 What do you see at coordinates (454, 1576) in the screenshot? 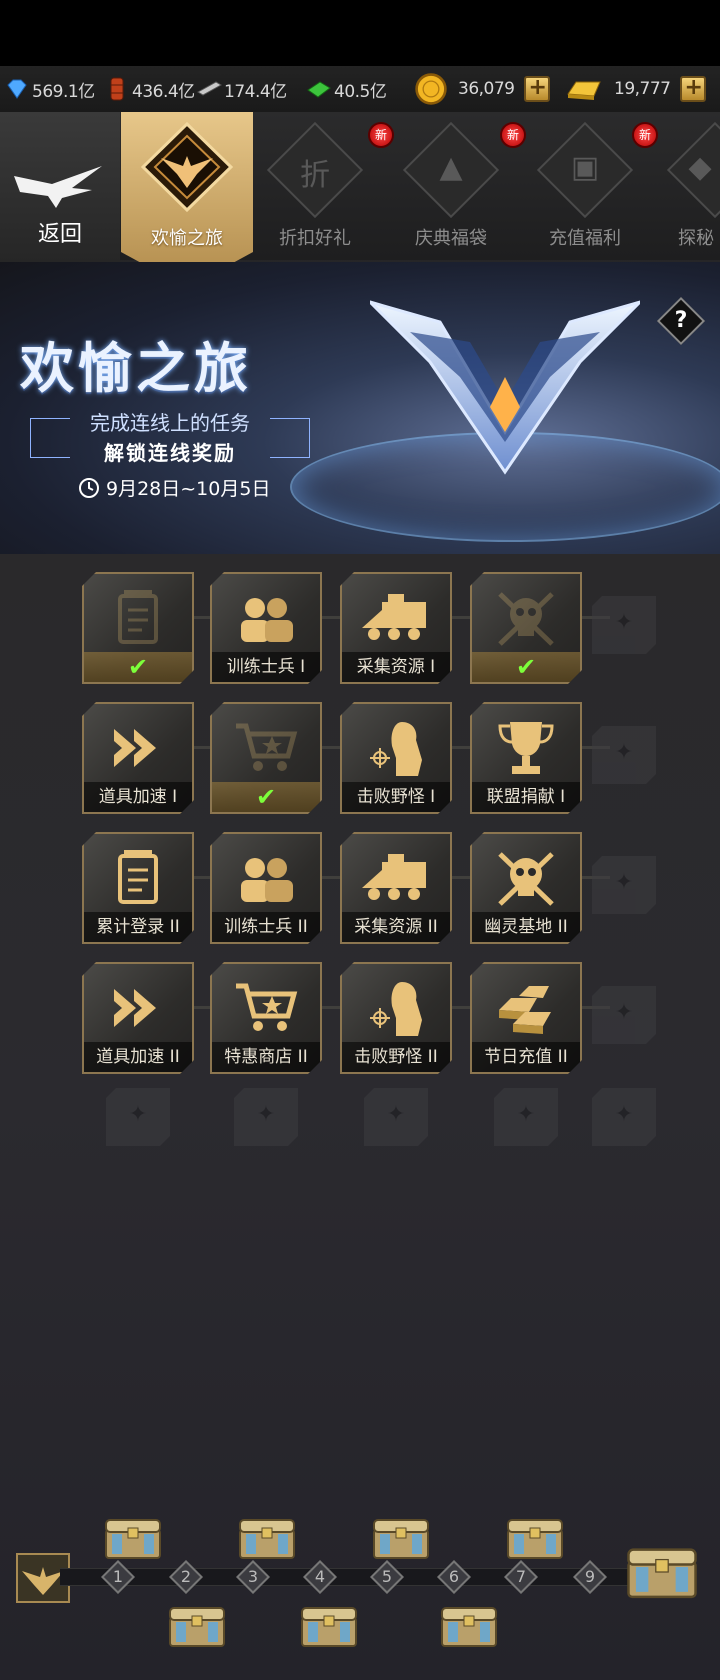
I see `progress-node-label: 6` at bounding box center [454, 1576].